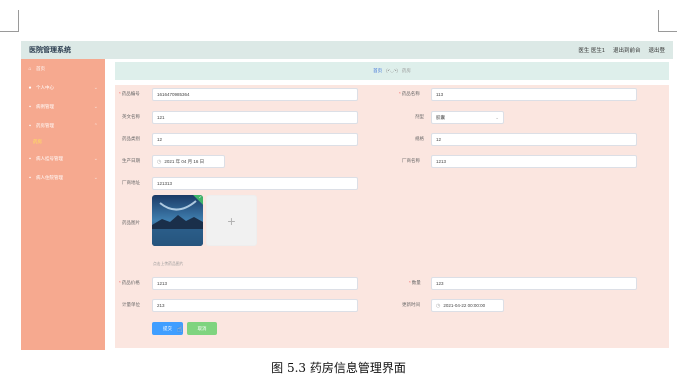 The height and width of the screenshot is (382, 677). I want to click on plus-icon: +, so click(231, 220).